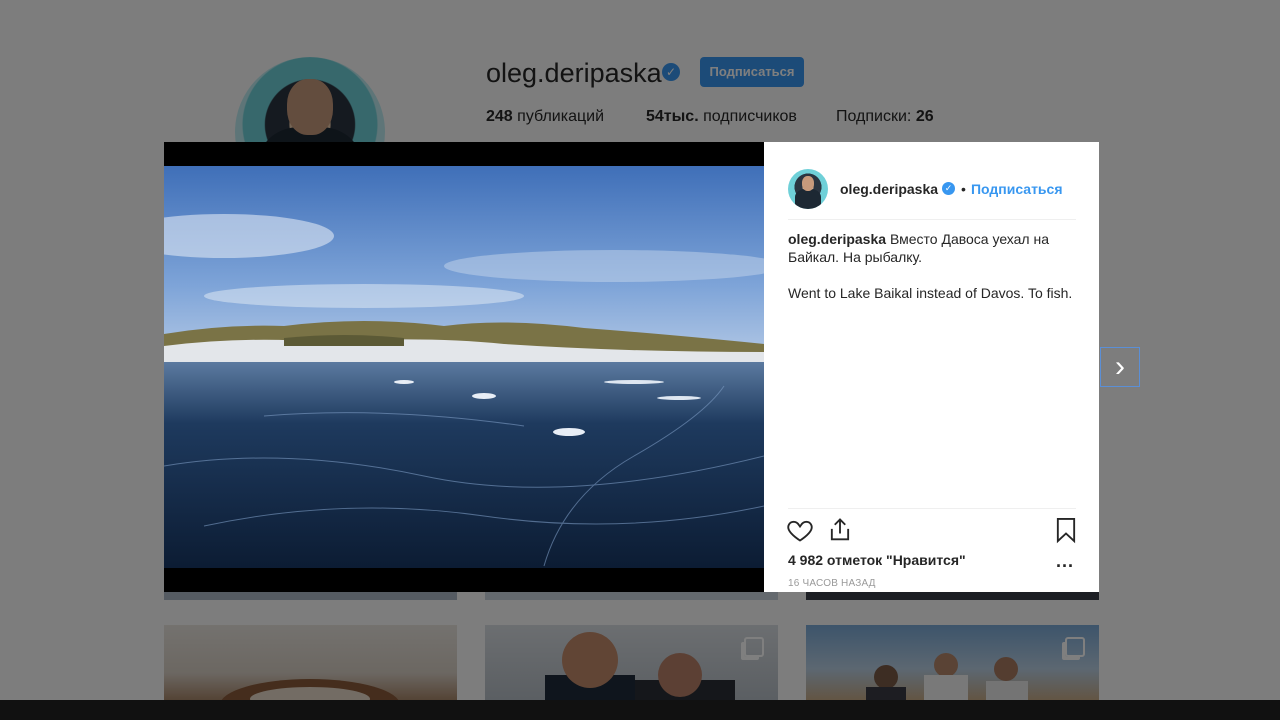 The width and height of the screenshot is (1280, 720). What do you see at coordinates (949, 188) in the screenshot?
I see `verified-badge-icon: ✓` at bounding box center [949, 188].